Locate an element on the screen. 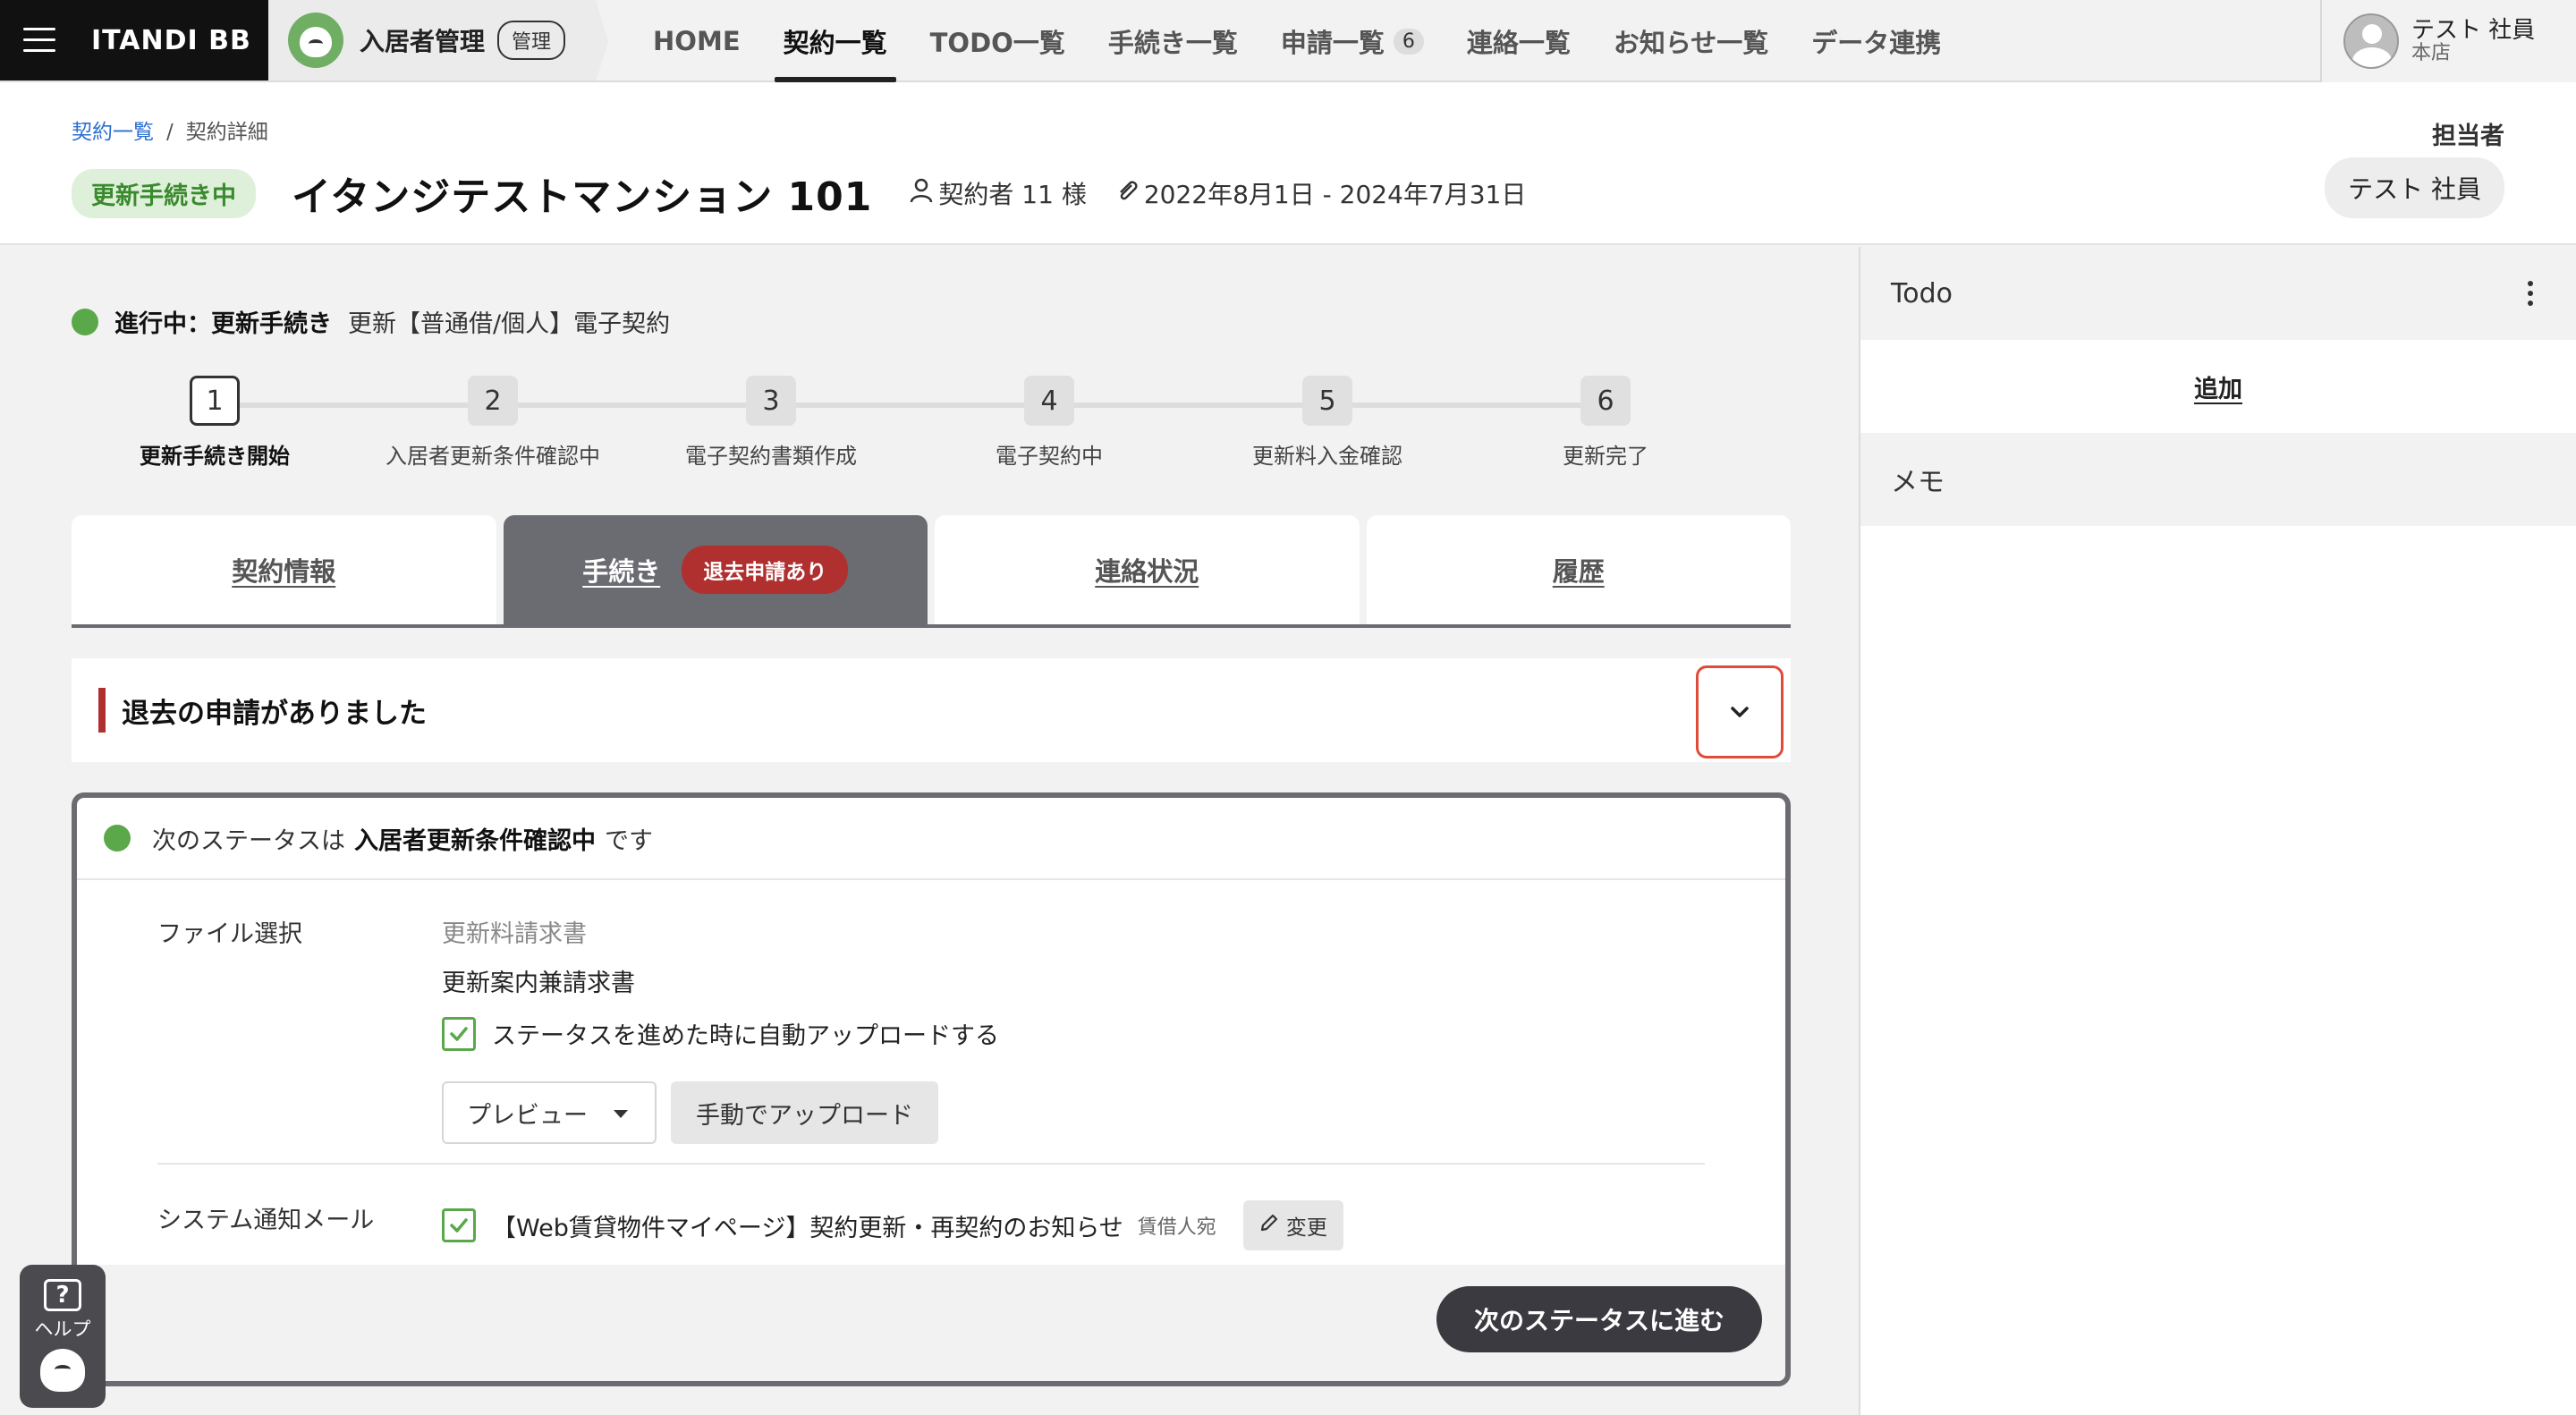 The width and height of the screenshot is (2576, 1415). tab-history: 履歴 is located at coordinates (1578, 569).